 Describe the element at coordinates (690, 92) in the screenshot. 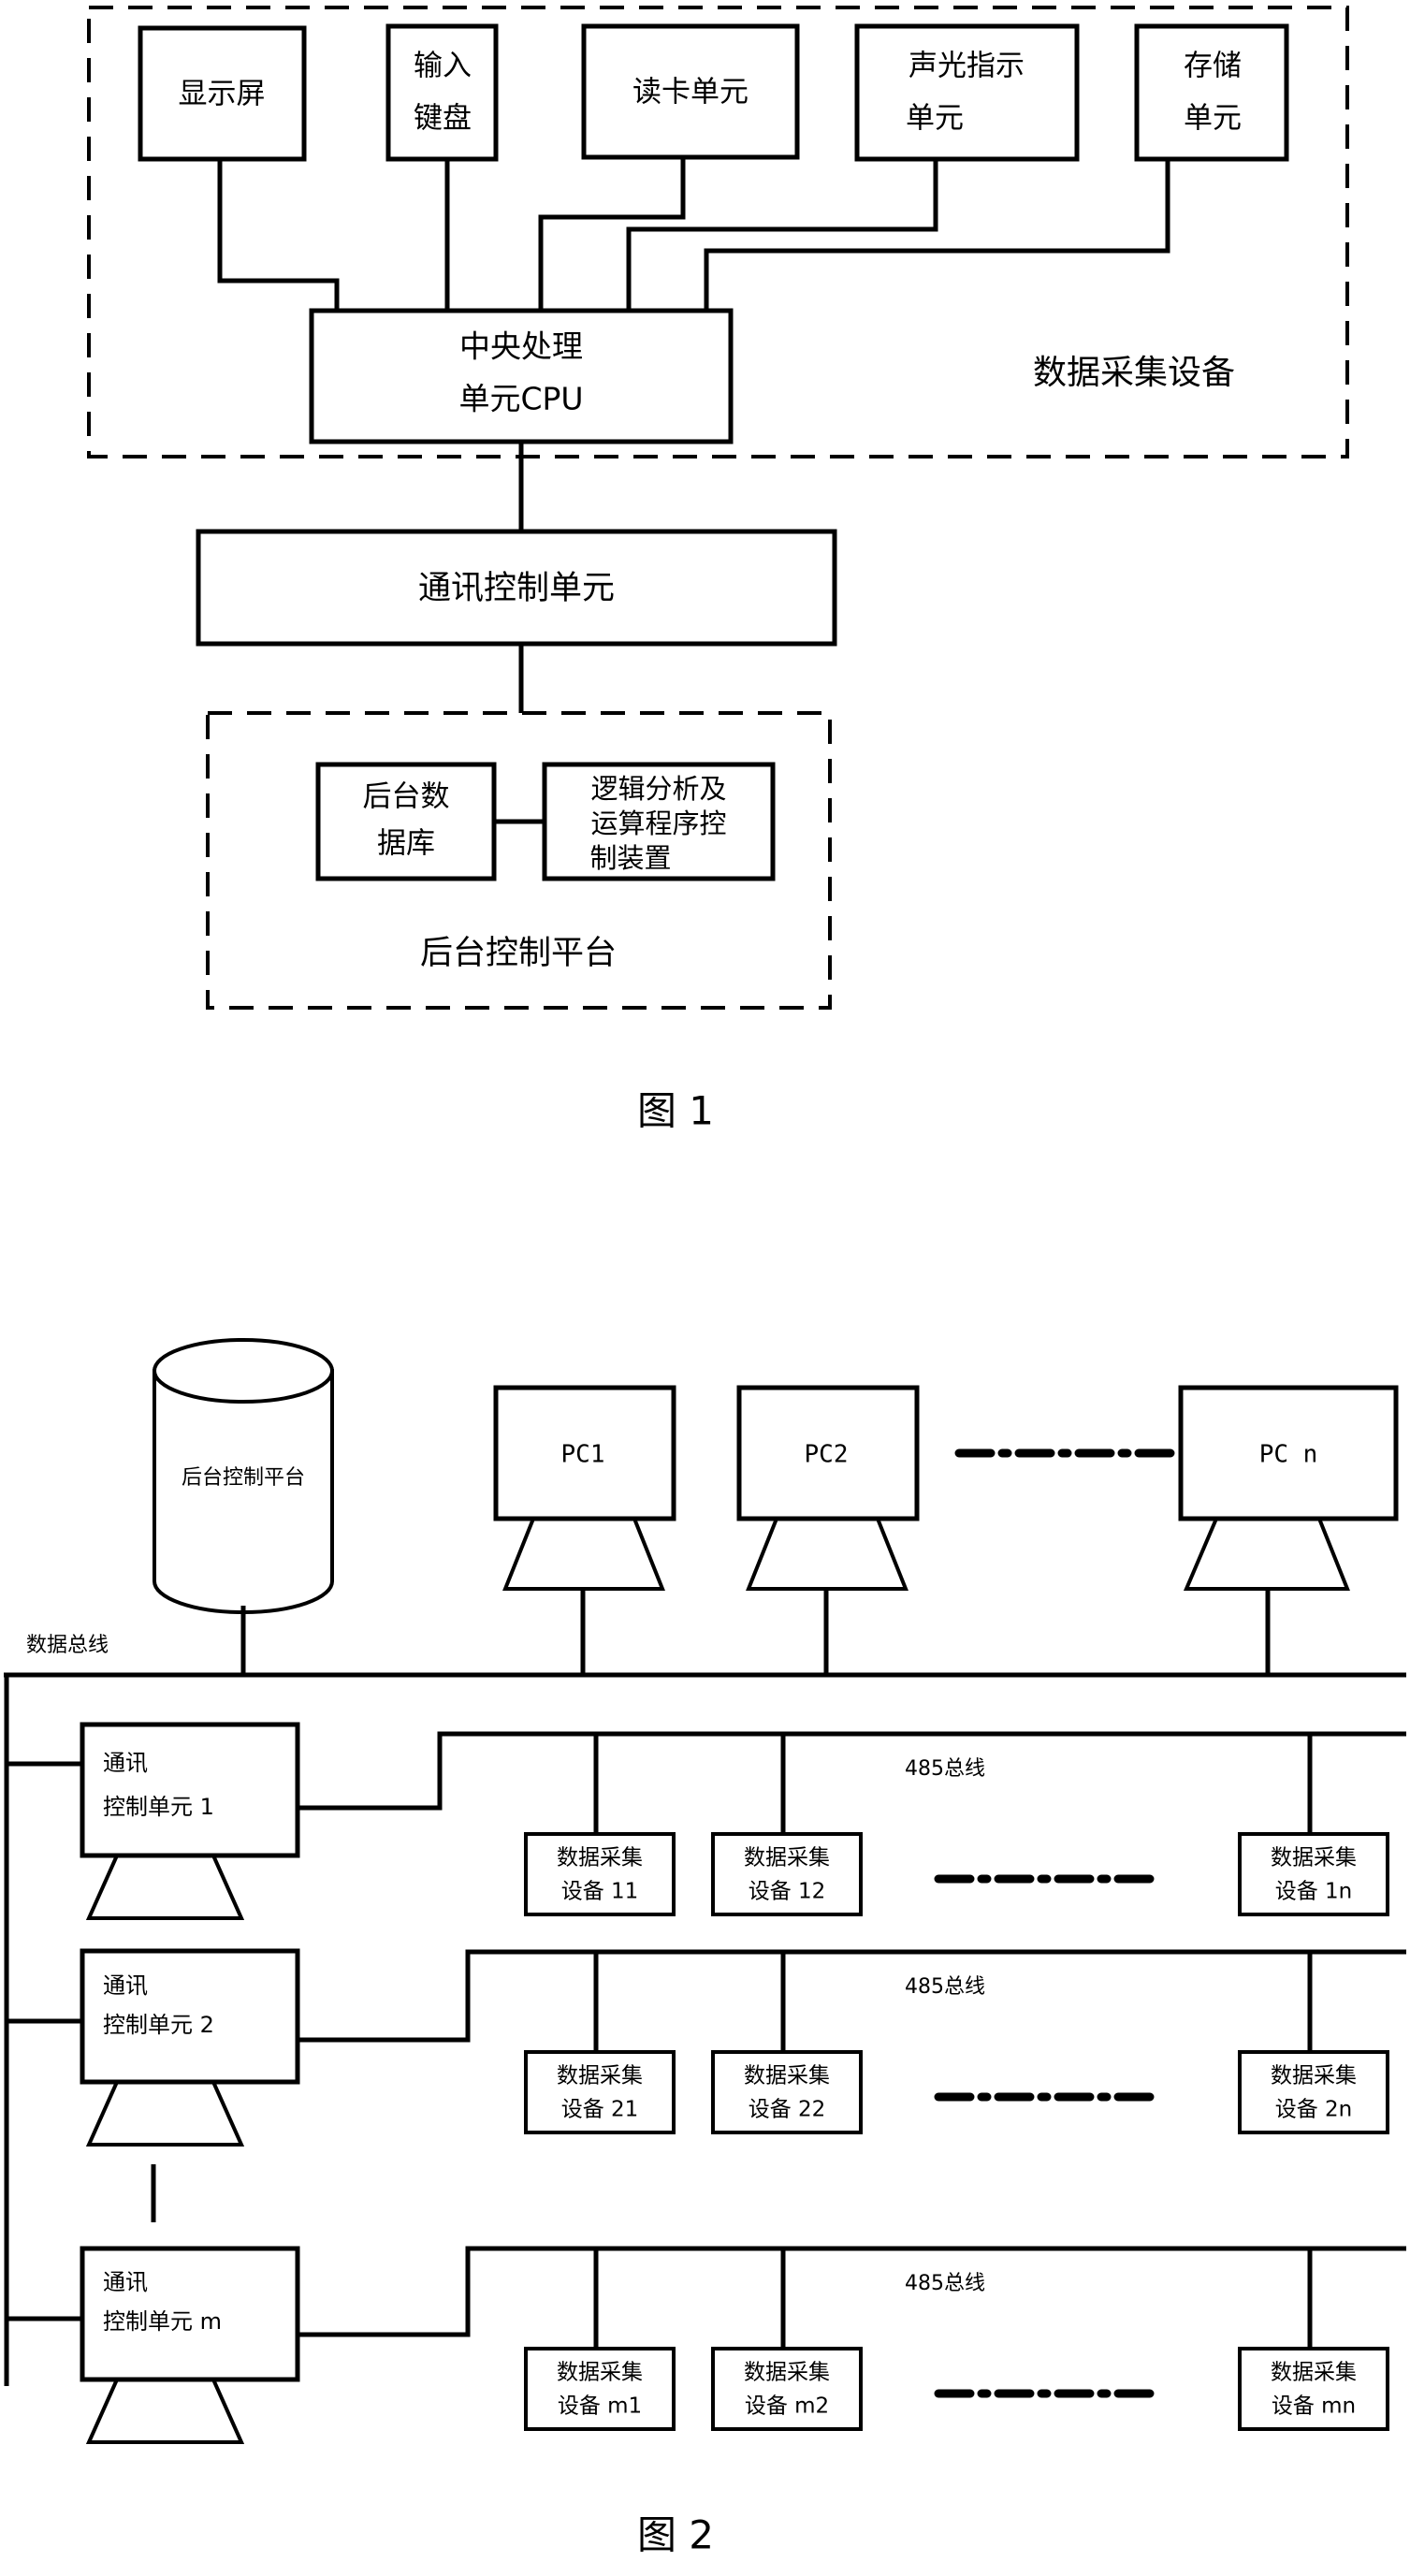

I see `card-reader-label: 读卡单元` at that location.